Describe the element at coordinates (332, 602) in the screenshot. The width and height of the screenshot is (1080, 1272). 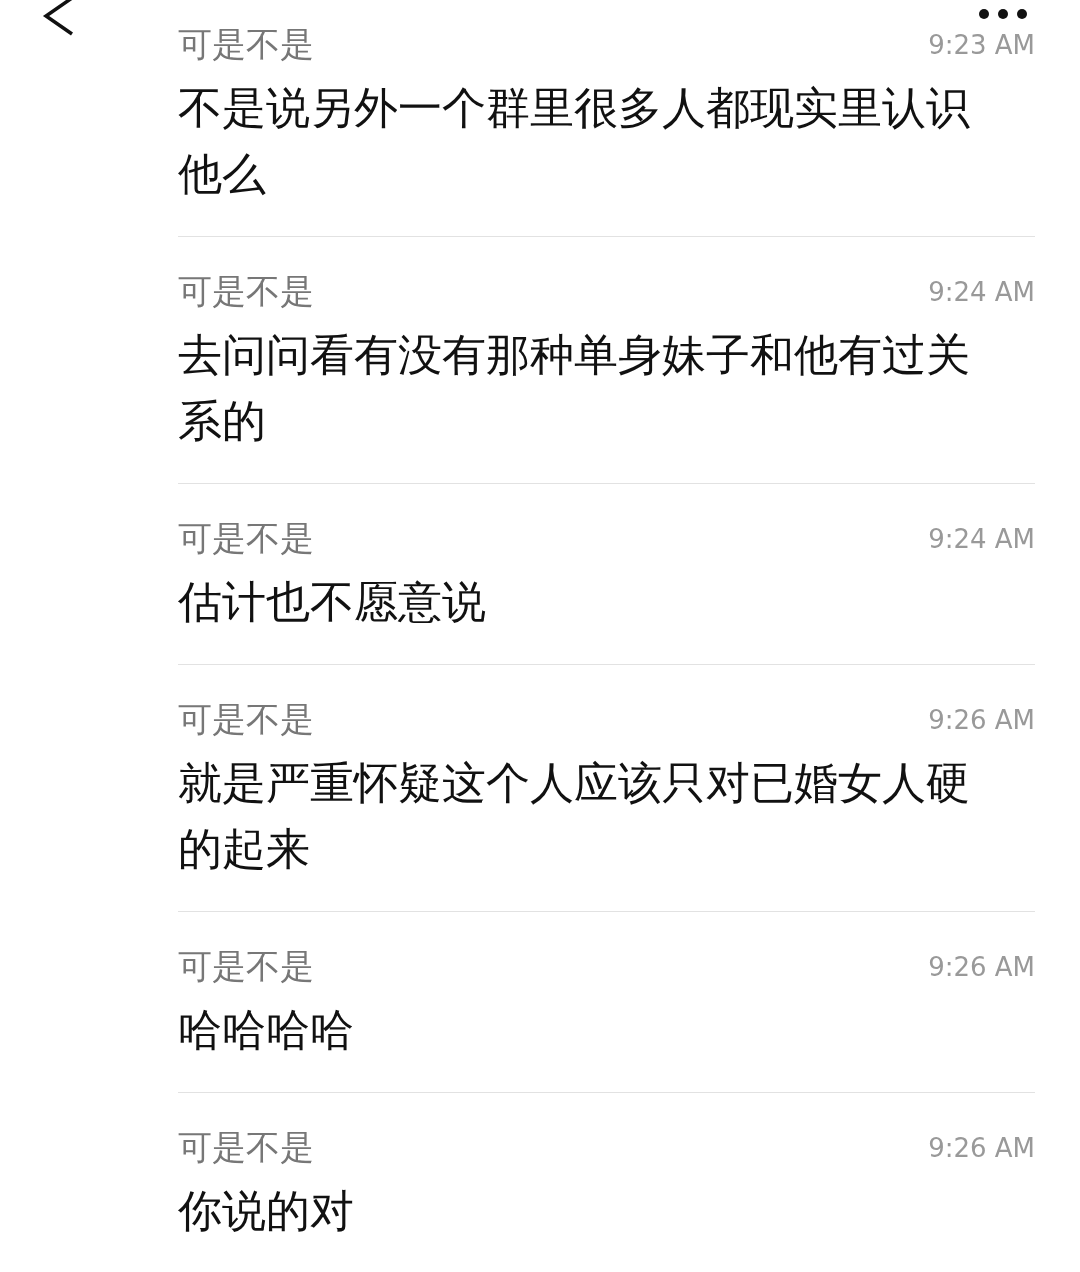
I see `message-text: 估计也不愿意说` at that location.